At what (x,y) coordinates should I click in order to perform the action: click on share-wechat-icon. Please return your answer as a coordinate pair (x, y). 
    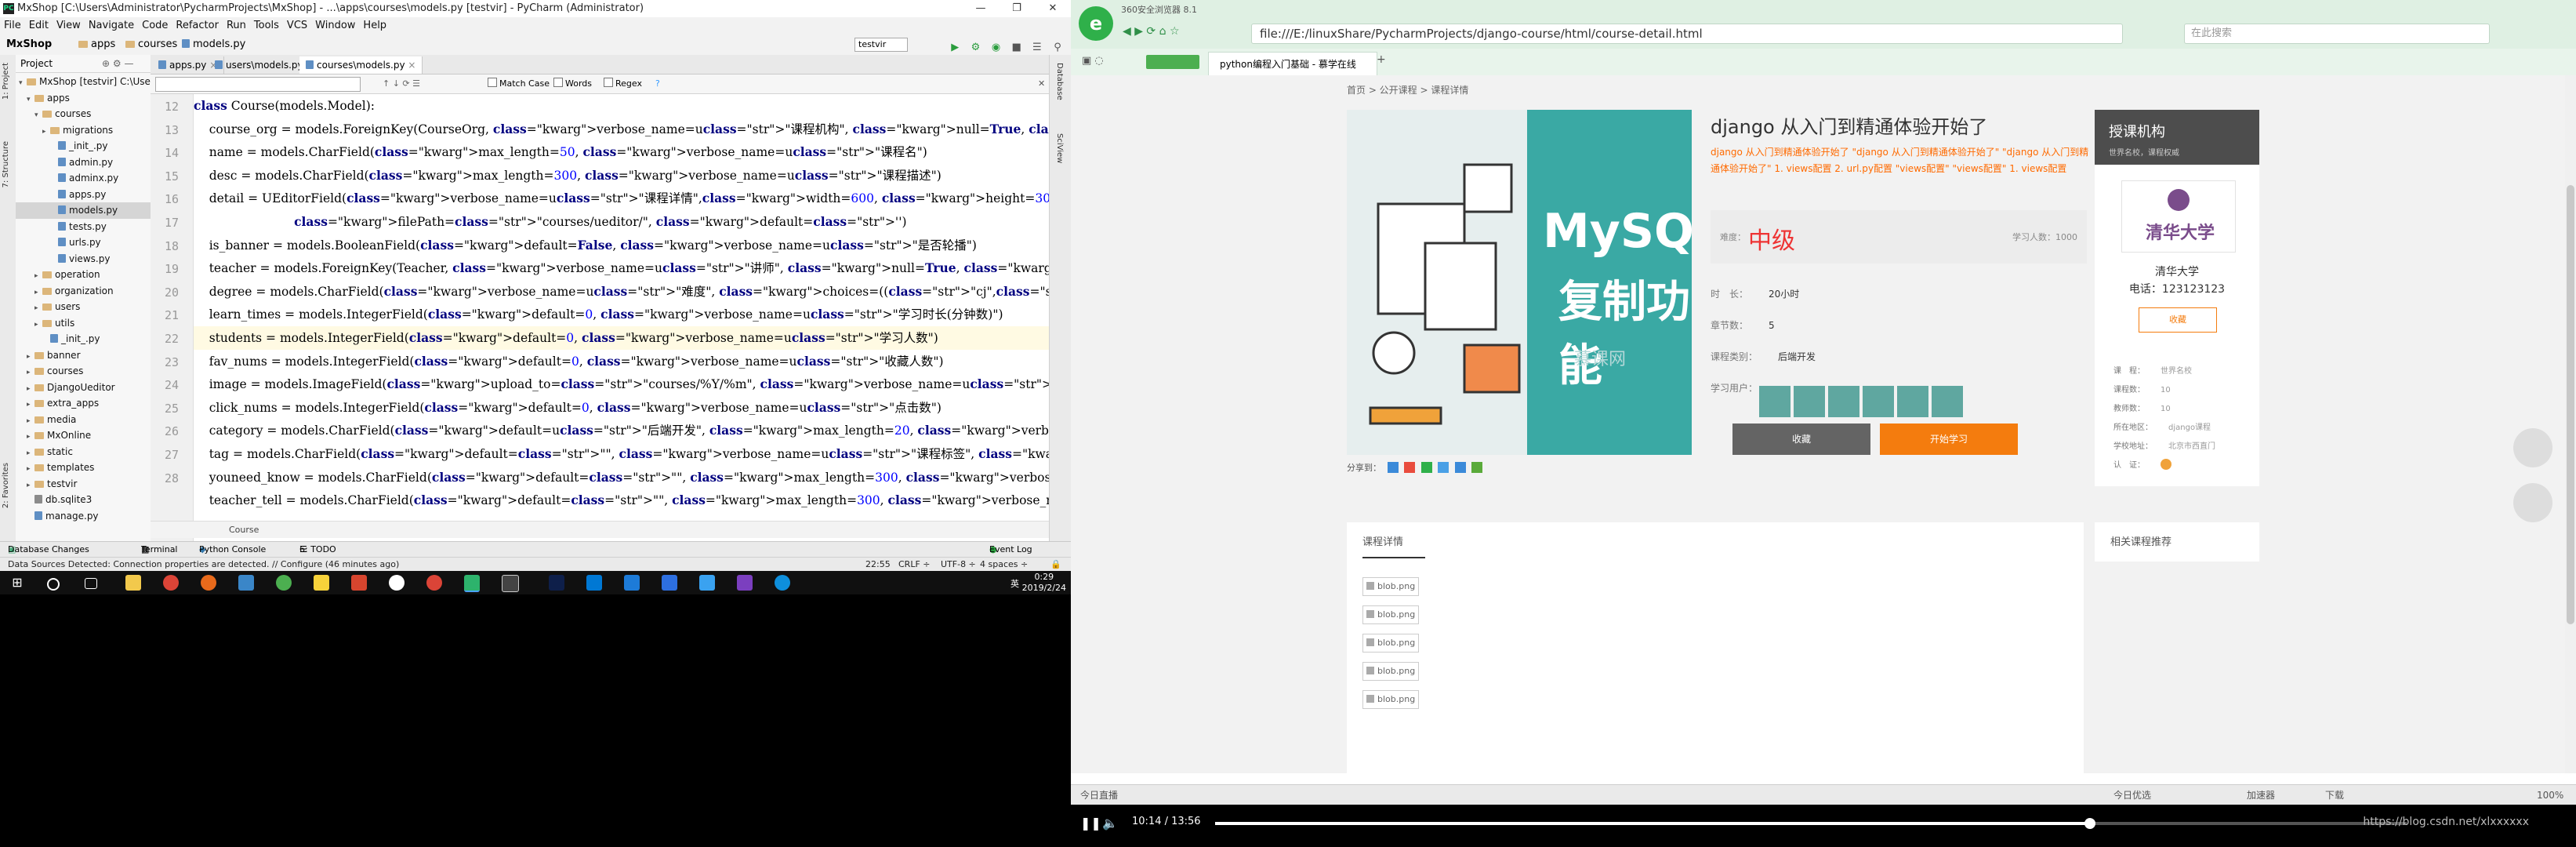
    Looking at the image, I should click on (1426, 467).